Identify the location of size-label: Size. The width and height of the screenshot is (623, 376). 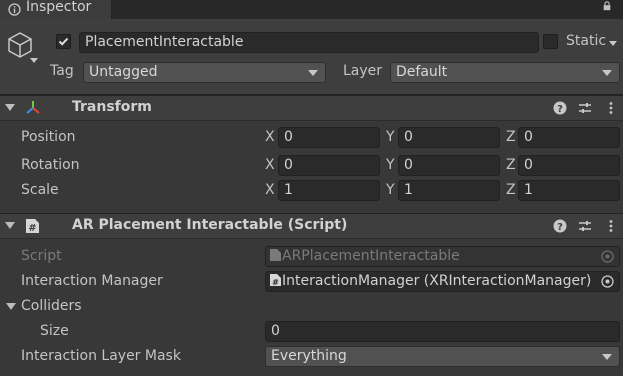
(54, 331).